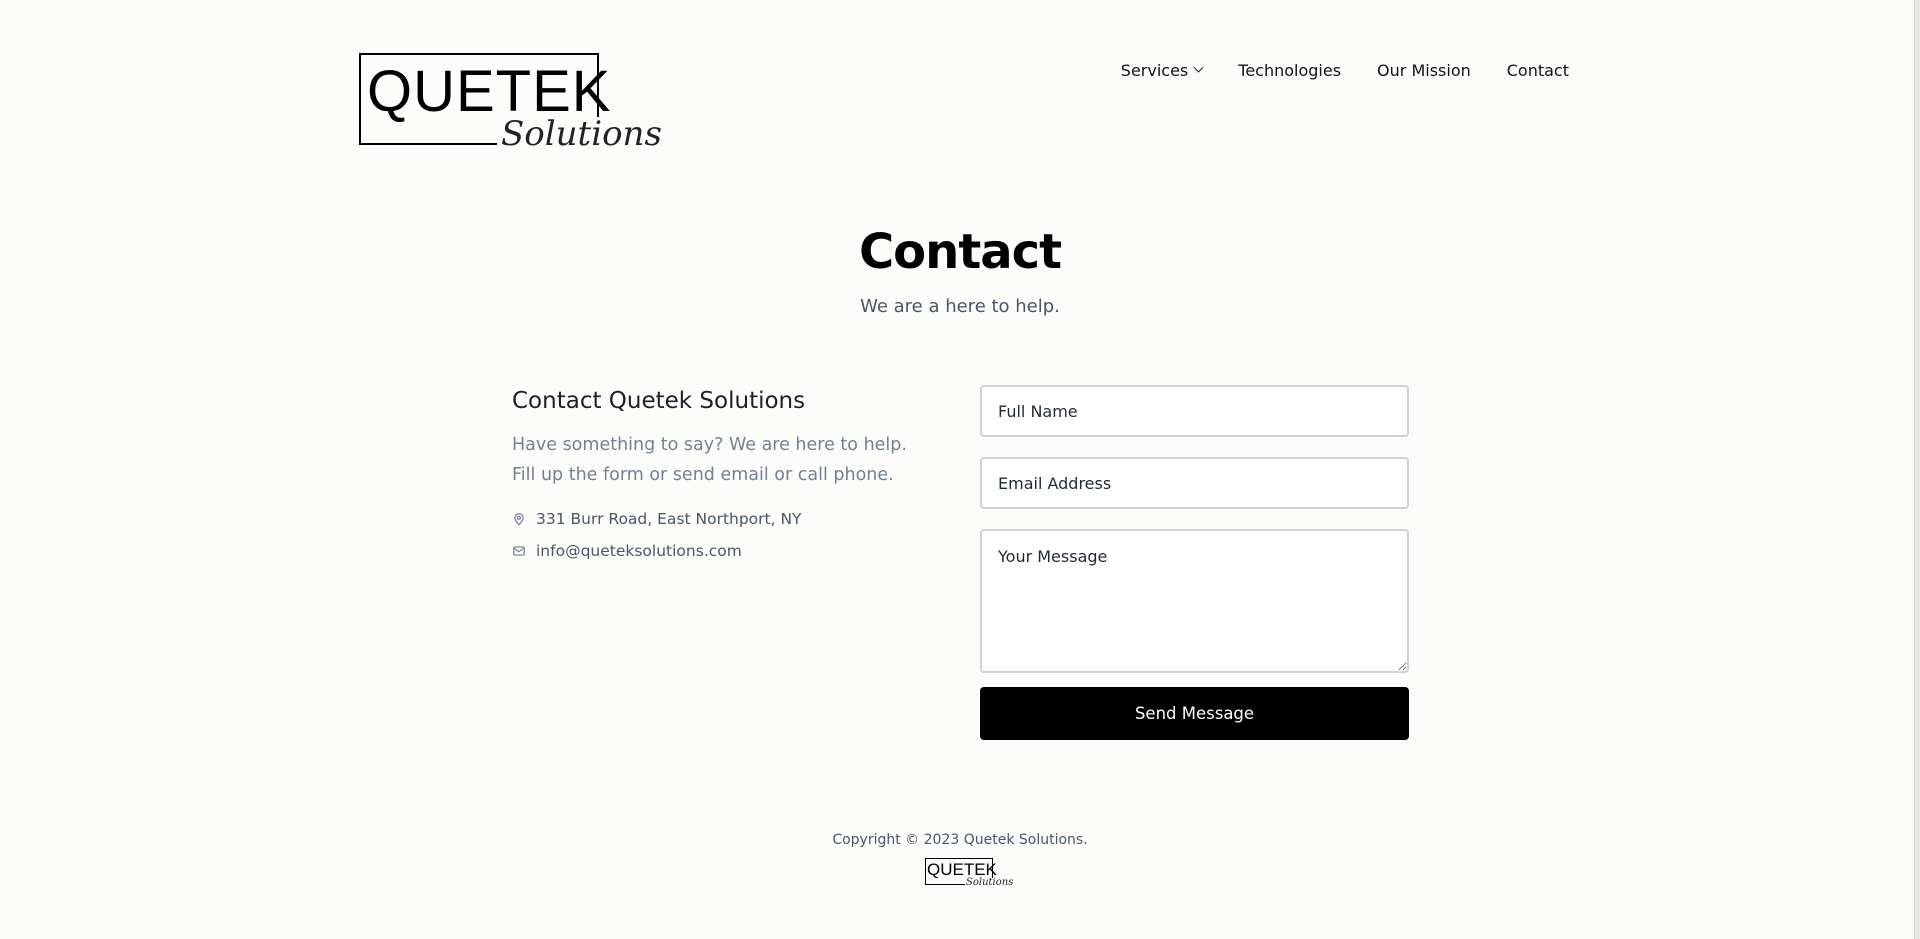 The width and height of the screenshot is (1920, 939). Describe the element at coordinates (990, 882) in the screenshot. I see `footer-logo-script: Solutions` at that location.